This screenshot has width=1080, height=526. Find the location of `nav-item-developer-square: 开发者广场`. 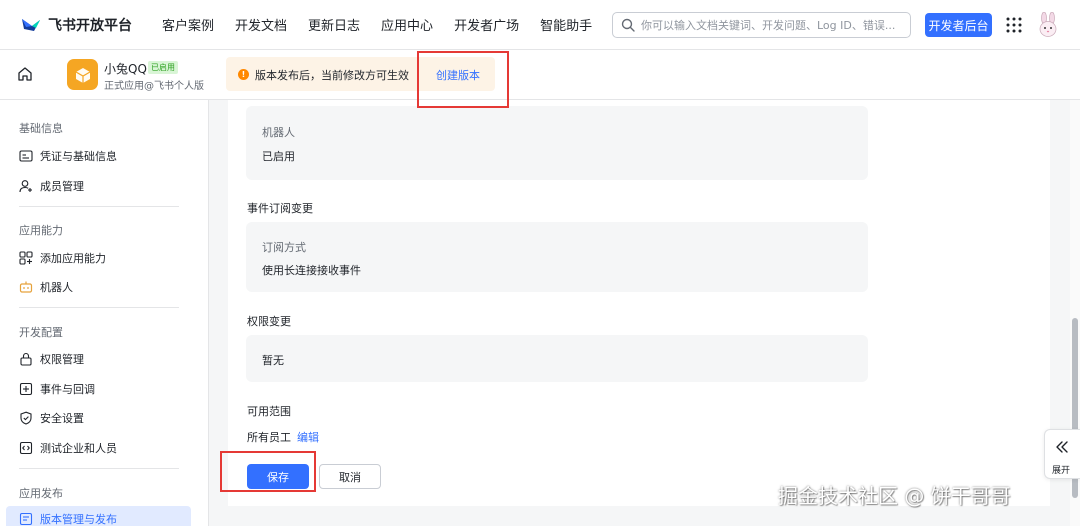

nav-item-developer-square: 开发者广场 is located at coordinates (486, 24).